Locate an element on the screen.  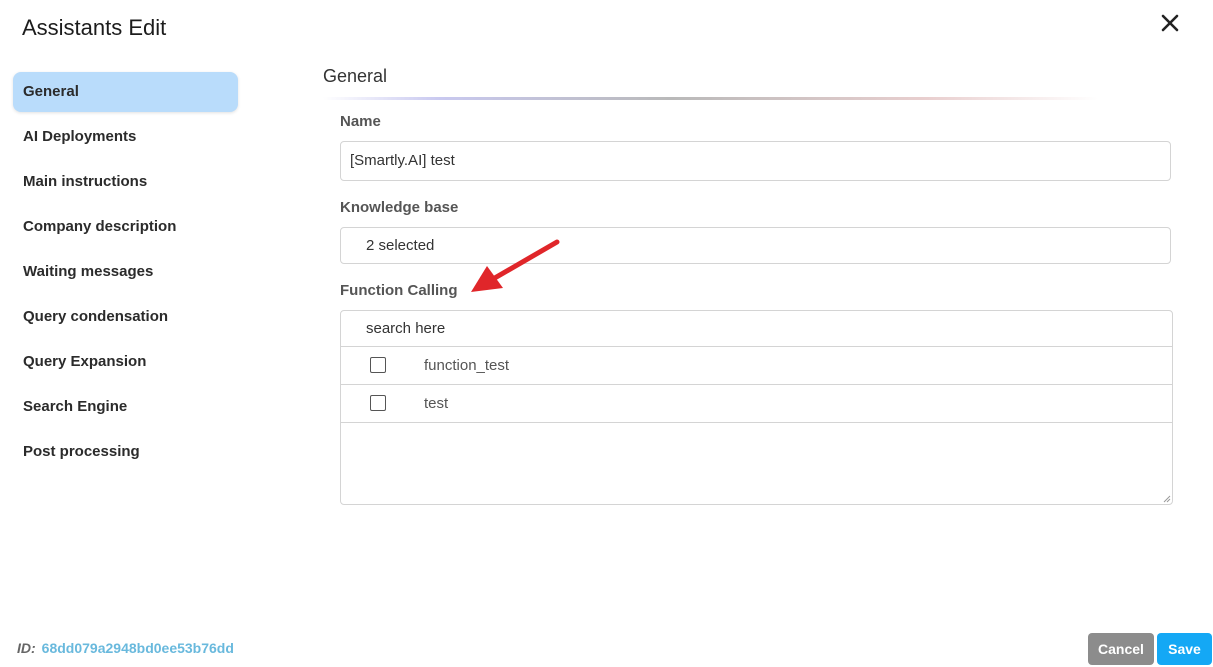
sidebar-item-query-expansion: Query Expansion is located at coordinates (125, 362).